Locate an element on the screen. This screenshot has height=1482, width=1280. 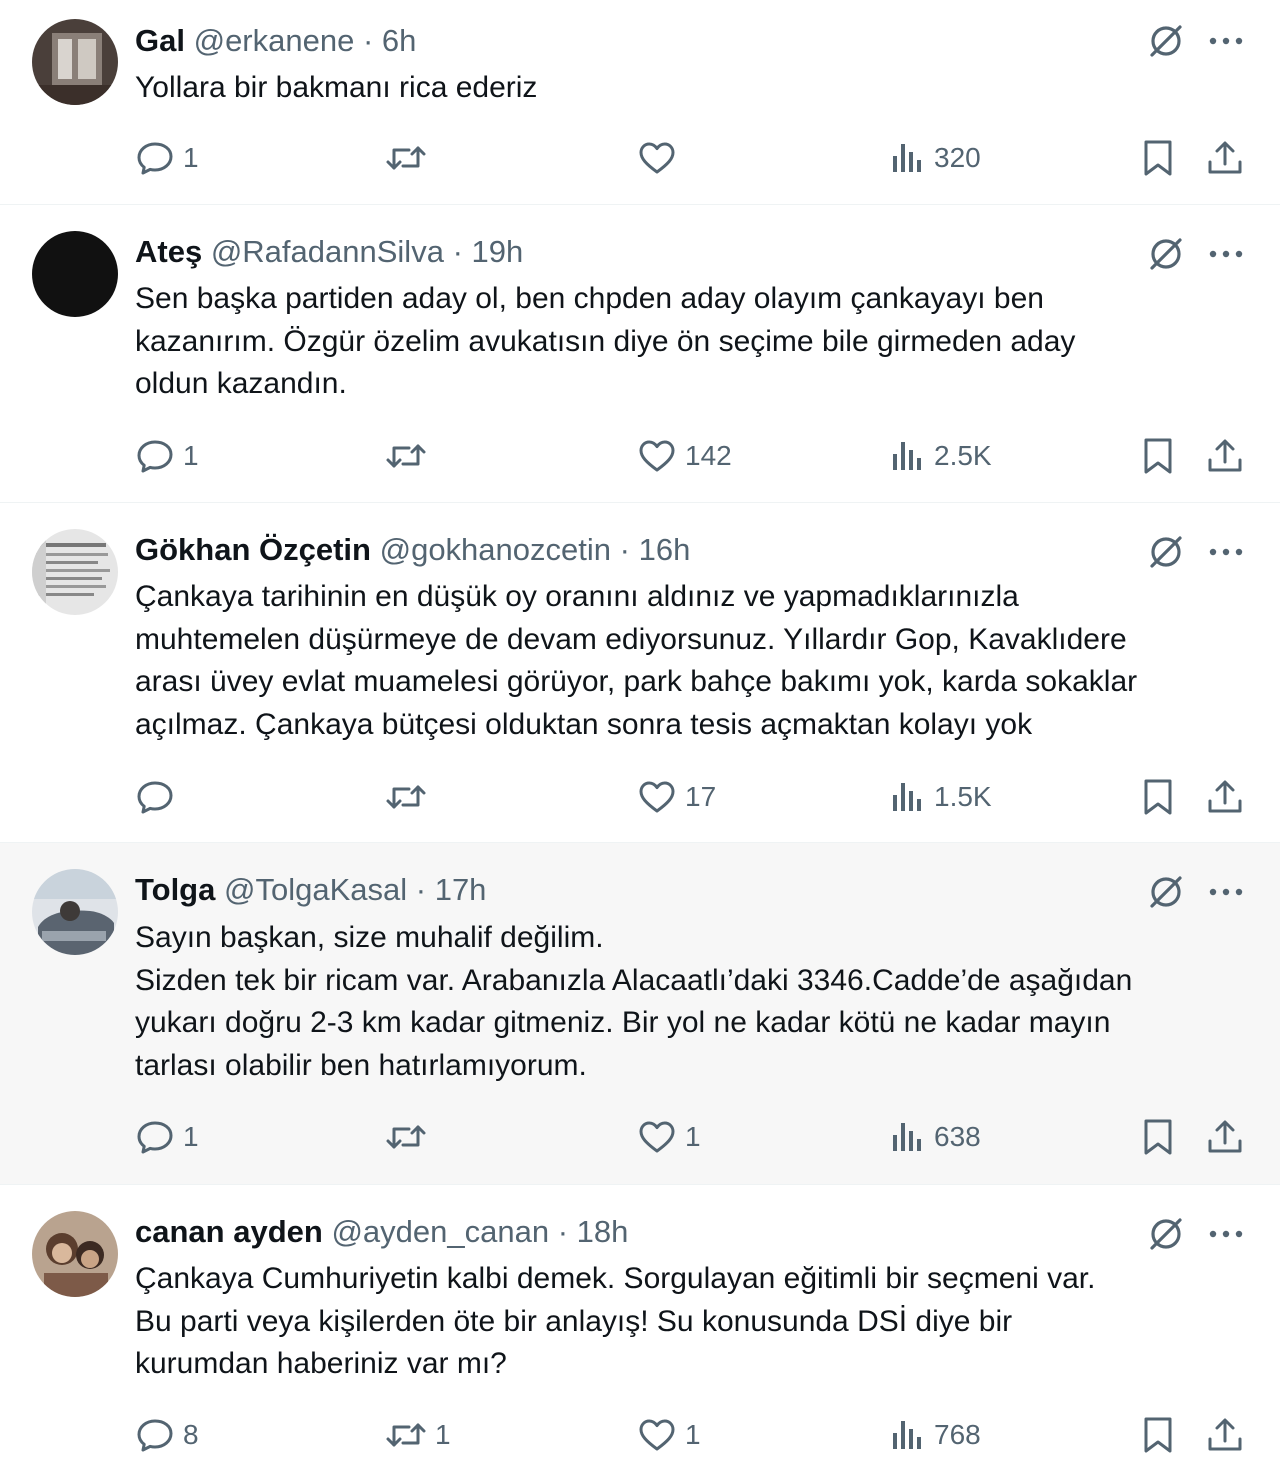
views-button: 768 is located at coordinates (935, 1435).